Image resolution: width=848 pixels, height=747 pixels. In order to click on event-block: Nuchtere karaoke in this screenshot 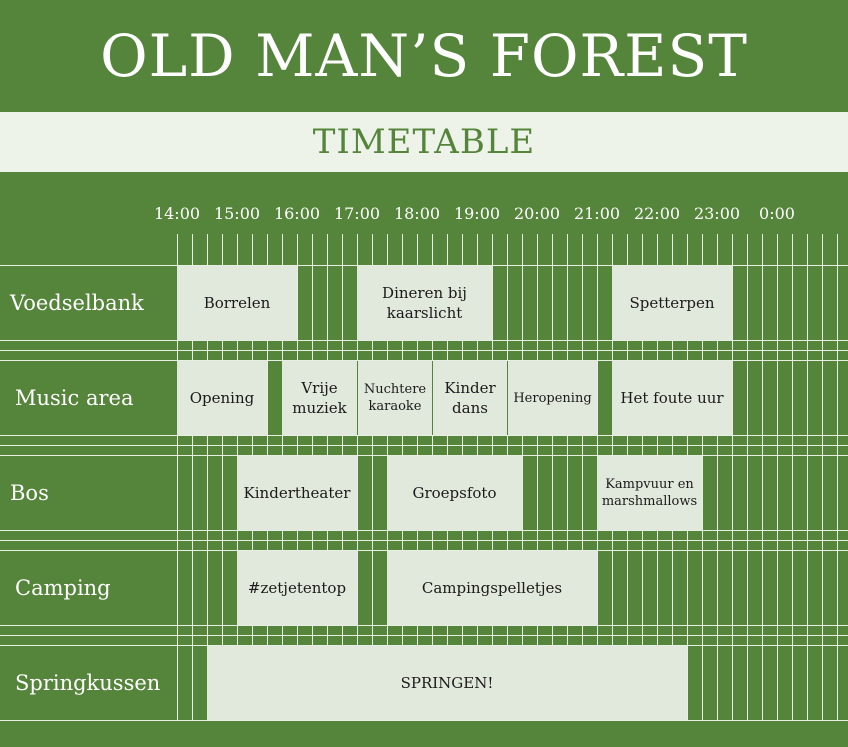, I will do `click(394, 398)`.